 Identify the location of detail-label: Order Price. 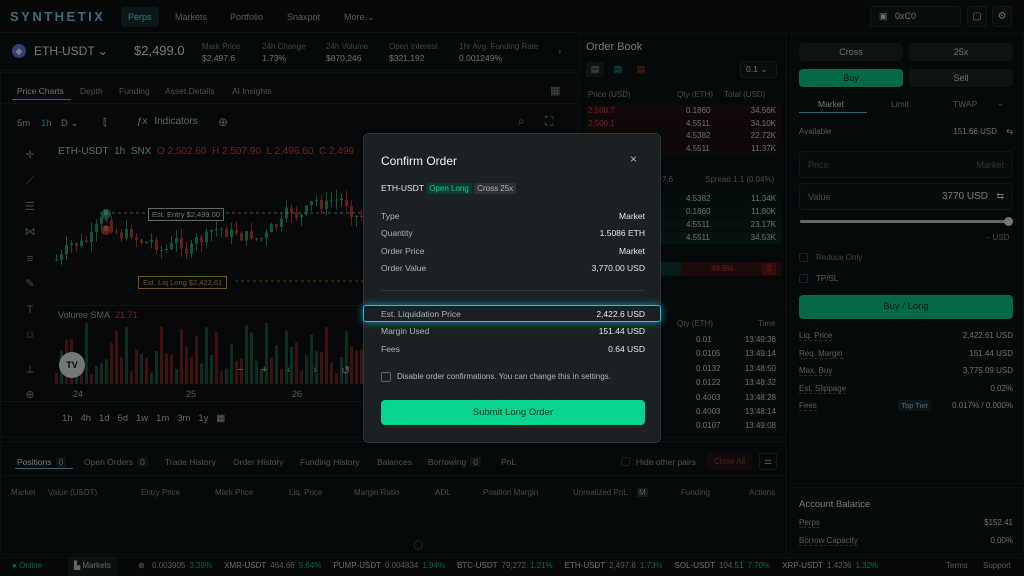
(403, 250).